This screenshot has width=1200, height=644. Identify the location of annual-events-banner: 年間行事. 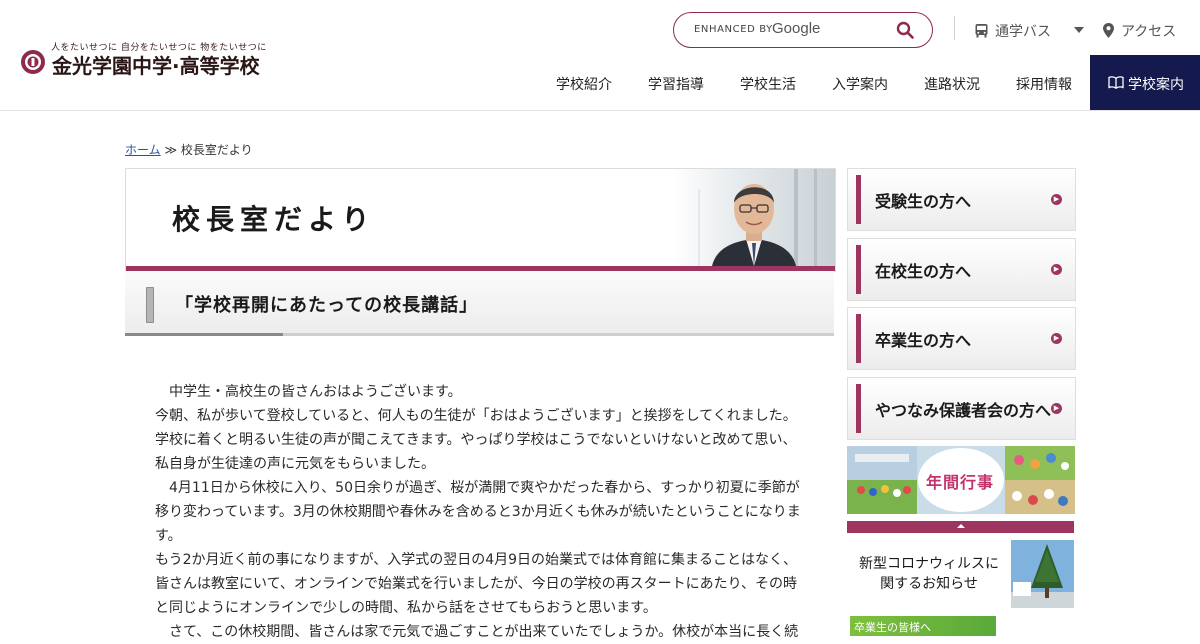
(961, 480).